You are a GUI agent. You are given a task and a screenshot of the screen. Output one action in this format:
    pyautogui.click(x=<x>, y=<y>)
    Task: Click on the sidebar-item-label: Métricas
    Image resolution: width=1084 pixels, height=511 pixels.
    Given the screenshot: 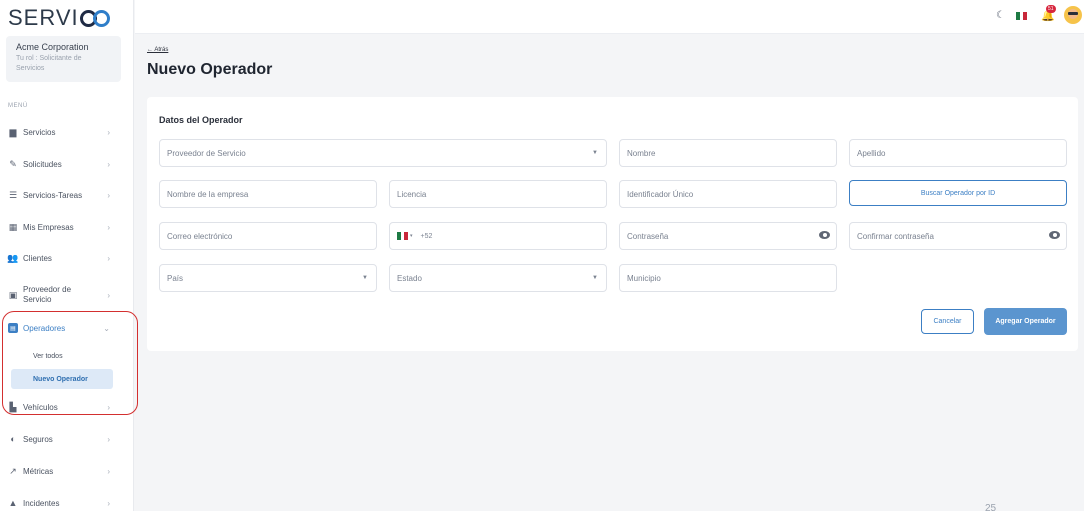 What is the action you would take?
    pyautogui.click(x=38, y=471)
    